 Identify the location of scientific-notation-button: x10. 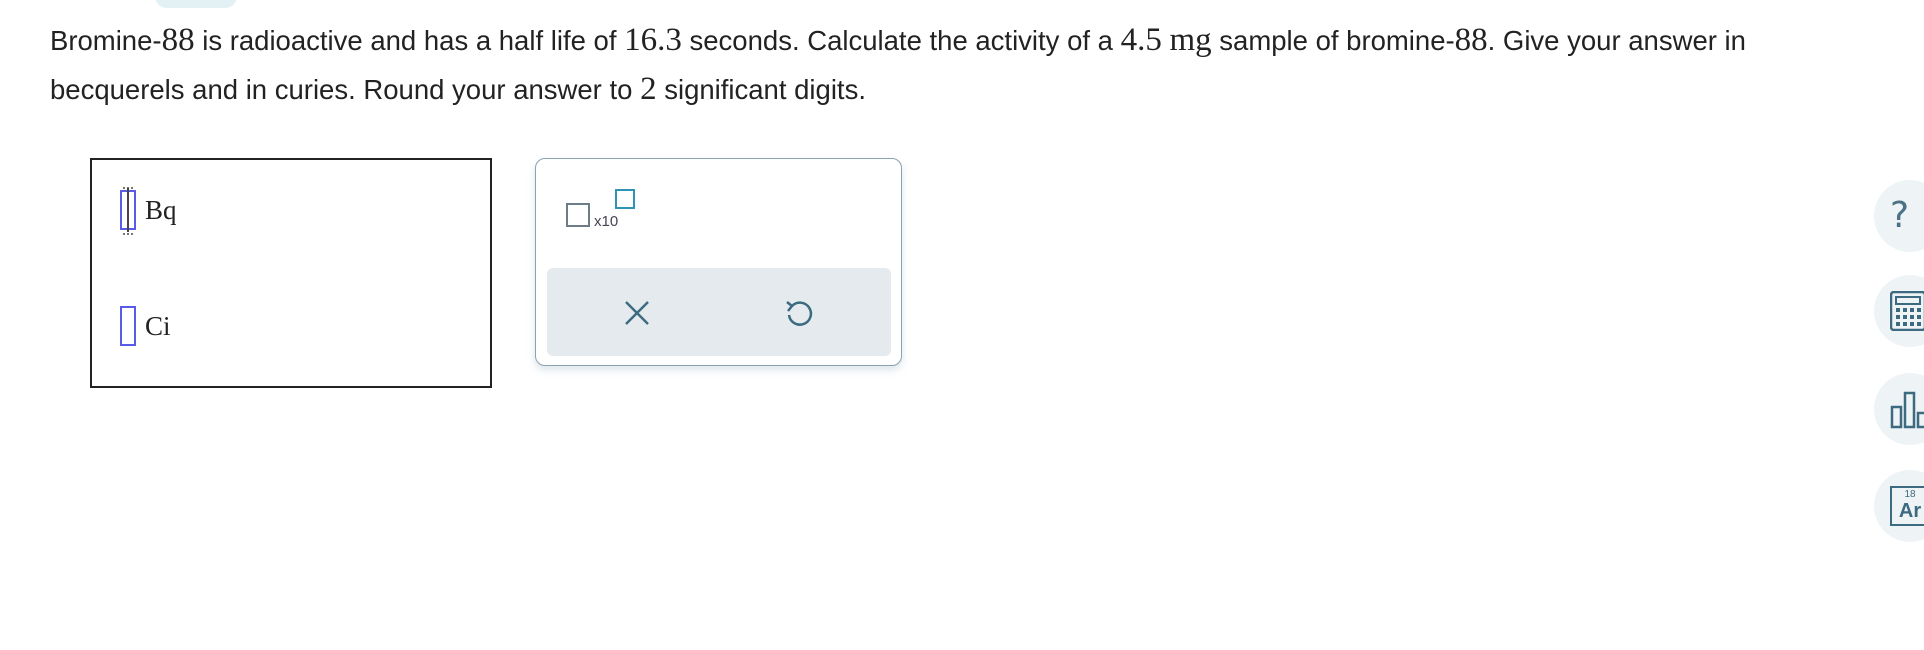
(606, 214).